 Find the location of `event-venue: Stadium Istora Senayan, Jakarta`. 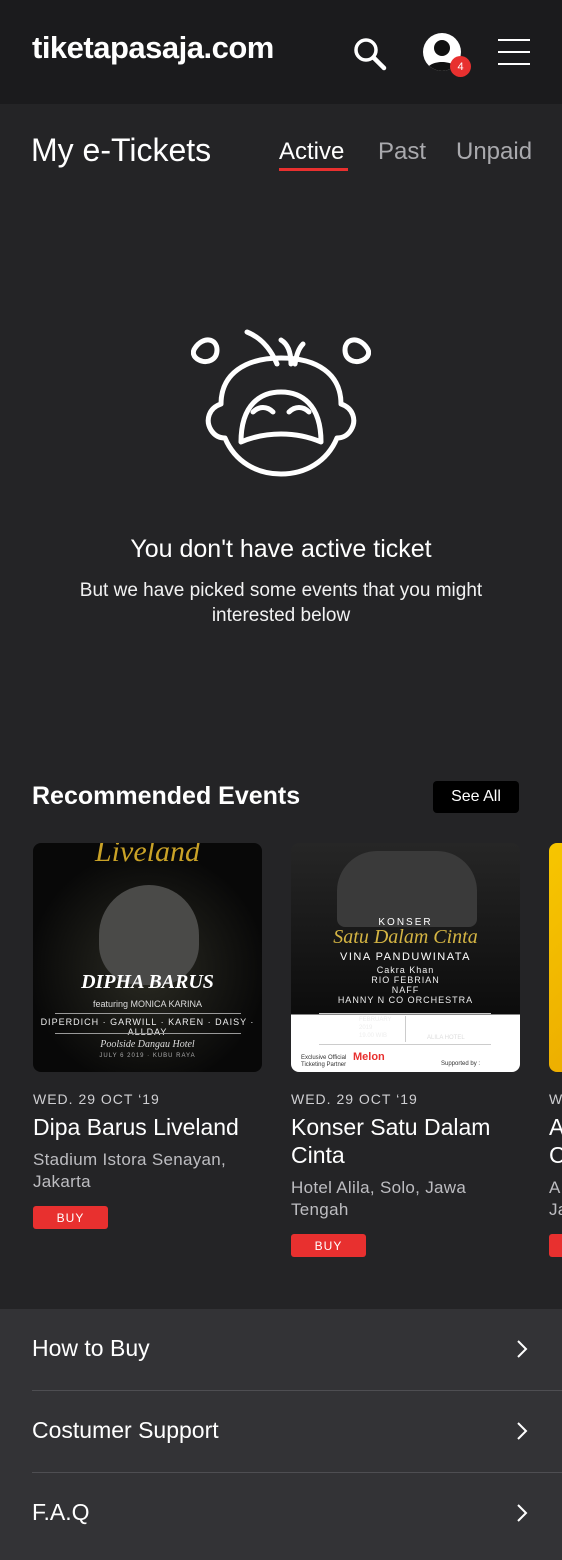

event-venue: Stadium Istora Senayan, Jakarta is located at coordinates (130, 1170).